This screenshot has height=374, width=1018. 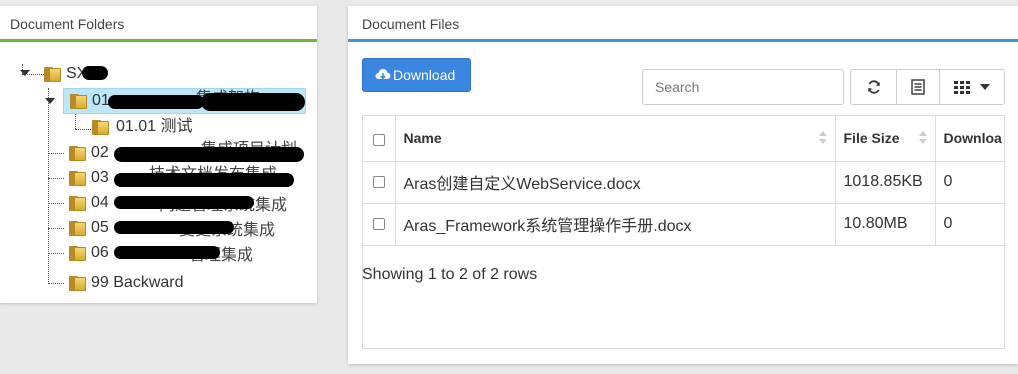 I want to click on select-all-cell, so click(x=379, y=139).